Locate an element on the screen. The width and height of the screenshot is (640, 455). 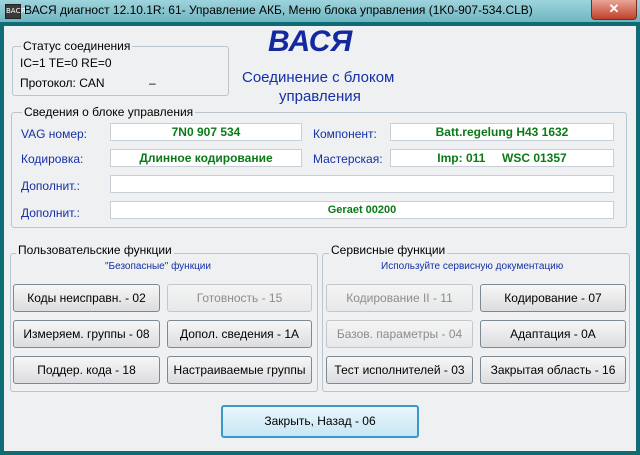
coding-button: Кодирование - 07 is located at coordinates (553, 298).